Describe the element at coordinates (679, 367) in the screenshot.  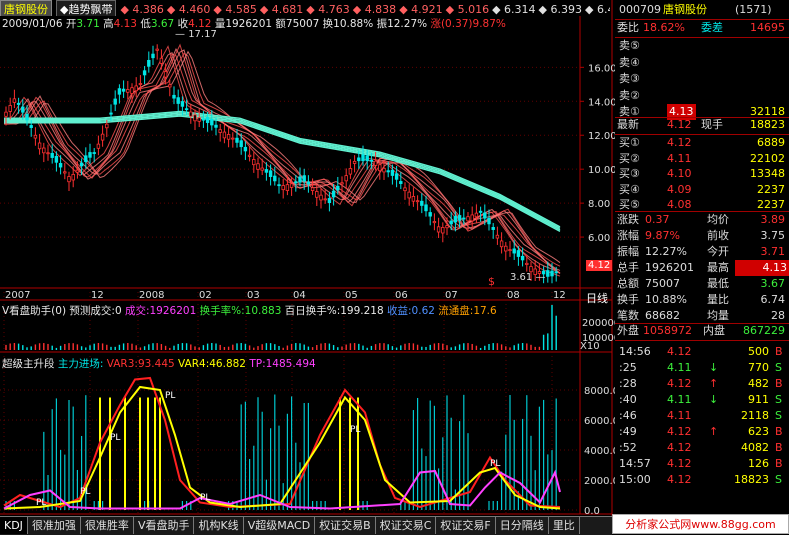
I see `tick-price: 4.11` at that location.